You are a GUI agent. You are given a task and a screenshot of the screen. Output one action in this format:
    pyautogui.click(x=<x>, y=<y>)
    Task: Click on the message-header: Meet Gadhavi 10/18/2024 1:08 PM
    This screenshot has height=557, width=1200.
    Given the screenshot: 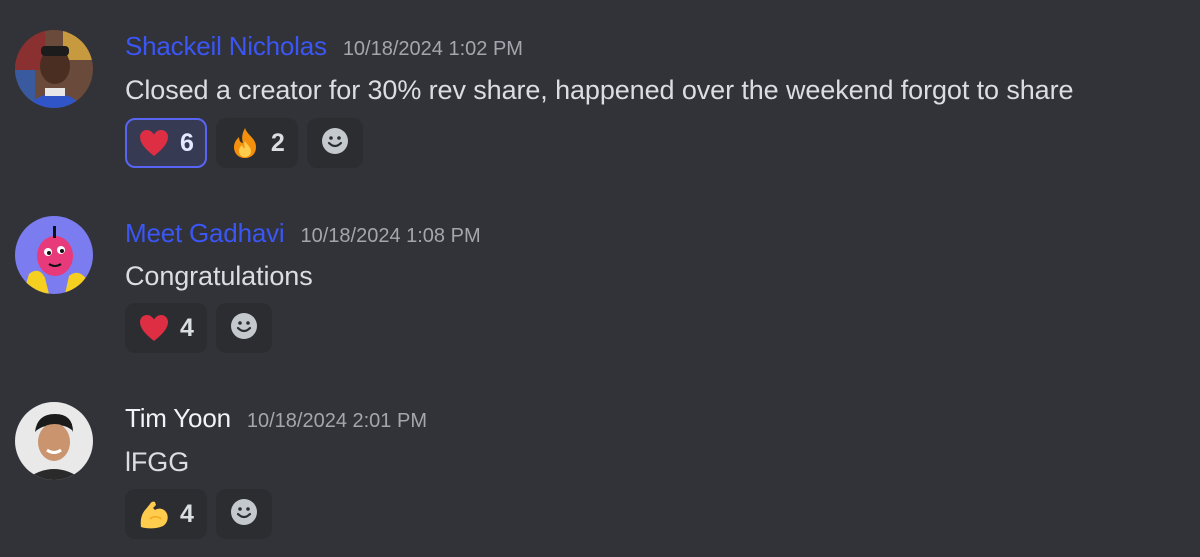 What is the action you would take?
    pyautogui.click(x=303, y=233)
    